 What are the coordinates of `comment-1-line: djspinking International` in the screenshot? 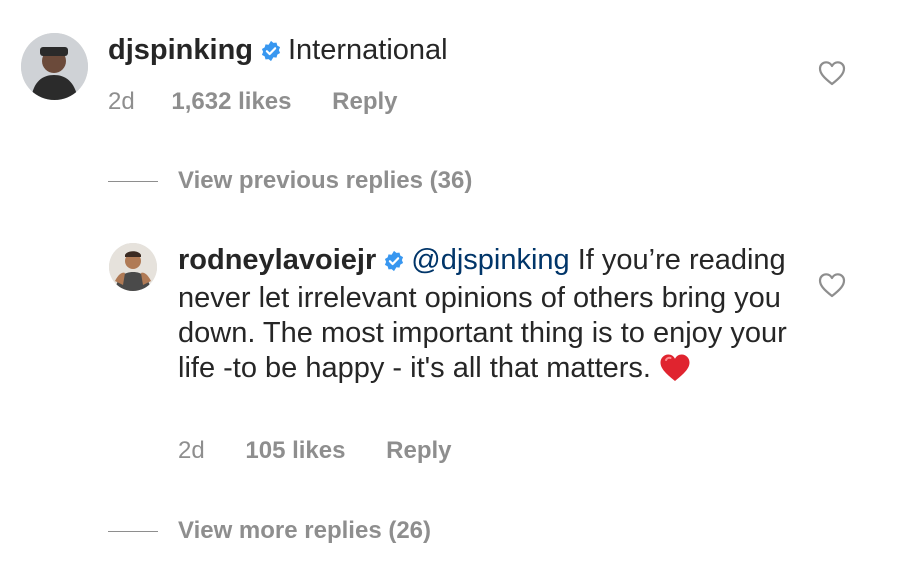 It's located at (278, 52).